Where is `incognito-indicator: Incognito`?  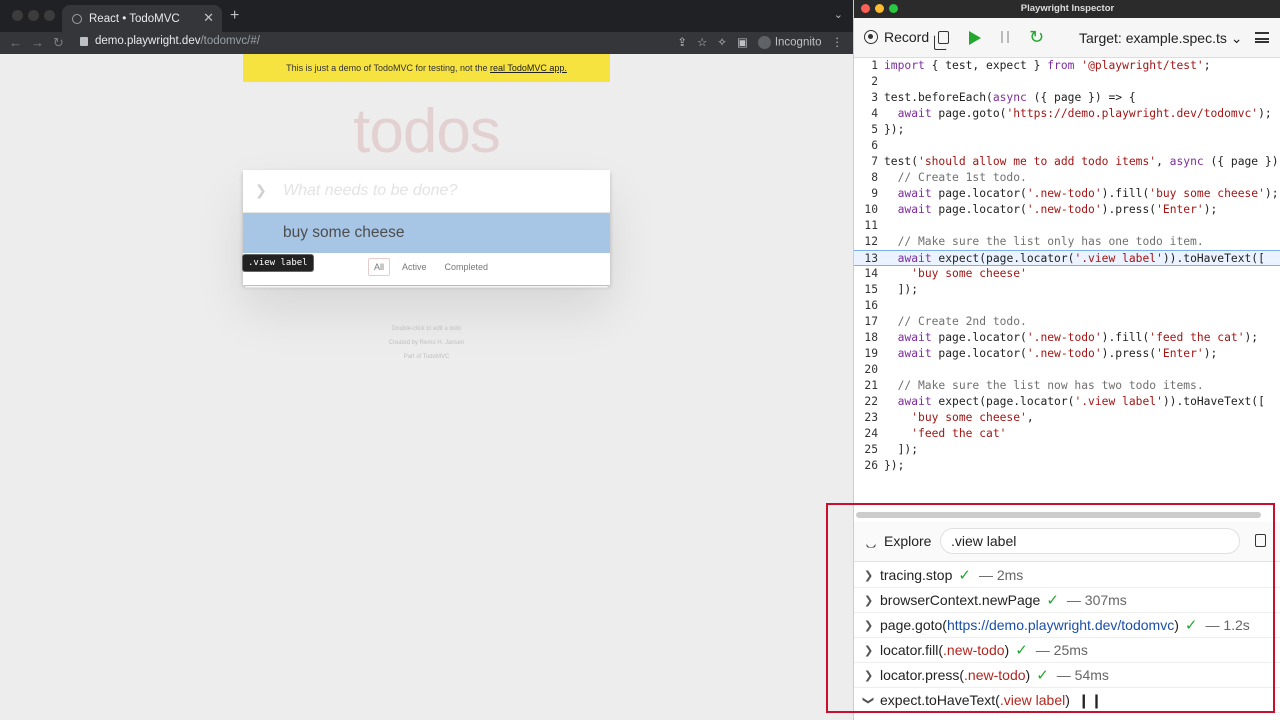
incognito-indicator: Incognito is located at coordinates (789, 42).